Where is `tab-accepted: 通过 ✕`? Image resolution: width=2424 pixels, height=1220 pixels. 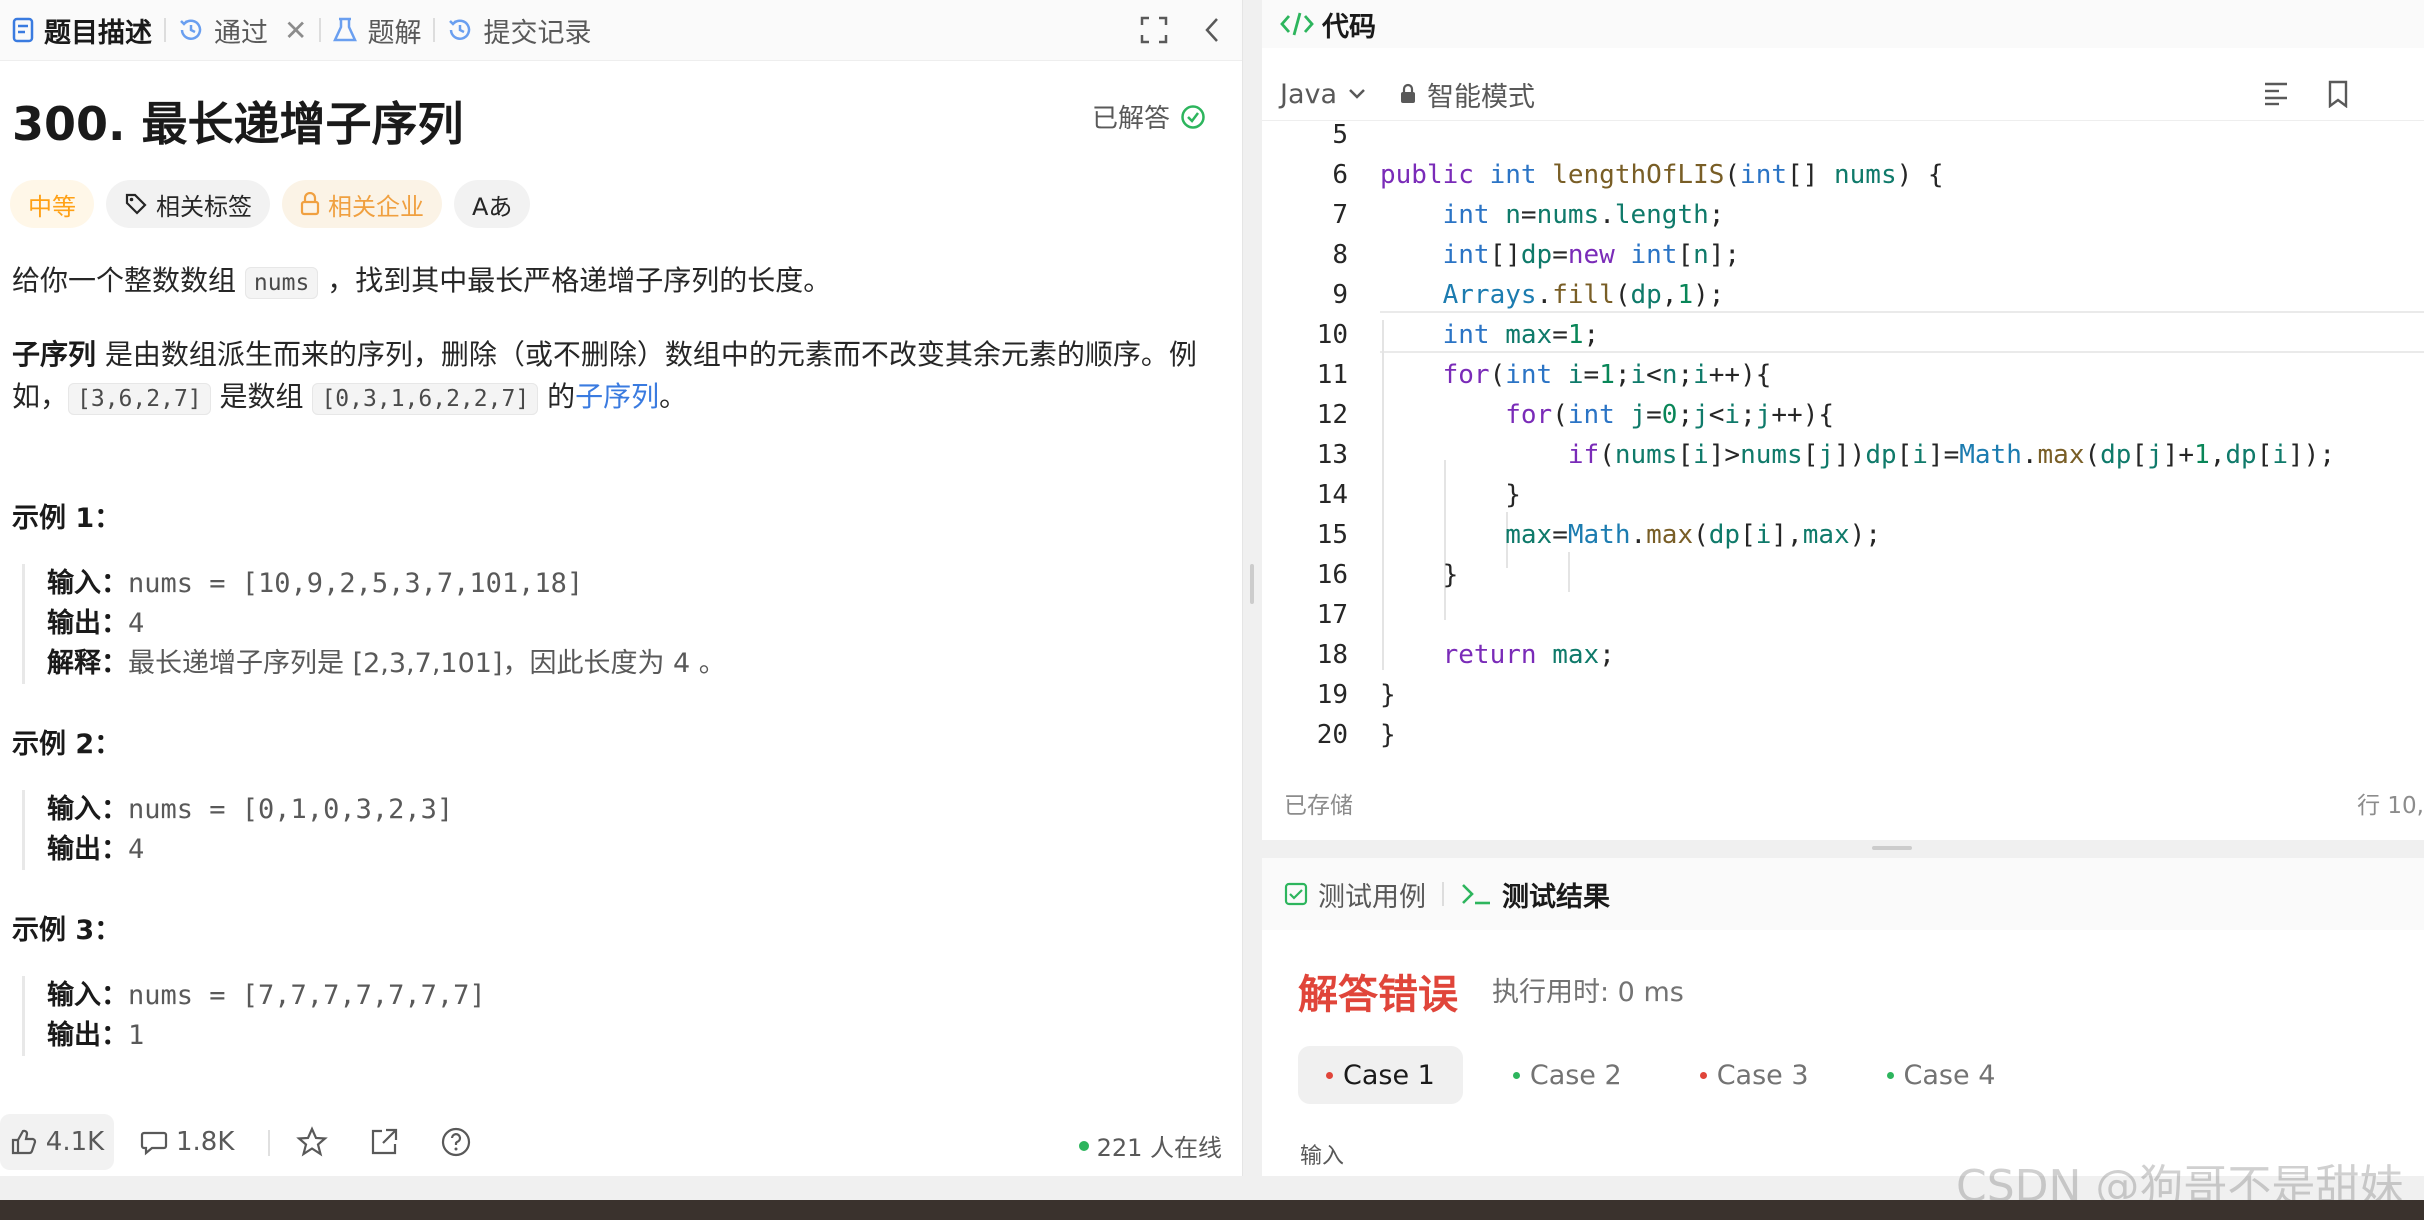 tab-accepted: 通过 ✕ is located at coordinates (242, 30).